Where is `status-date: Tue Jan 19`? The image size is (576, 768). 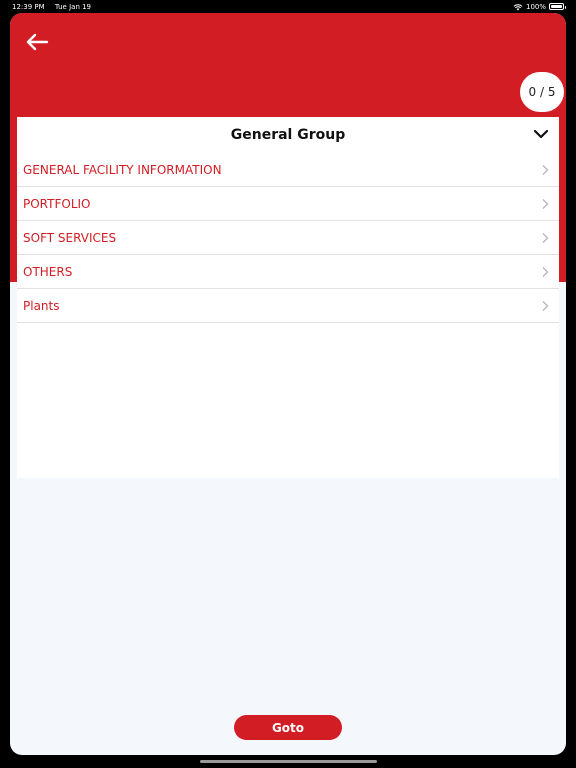
status-date: Tue Jan 19 is located at coordinates (73, 6).